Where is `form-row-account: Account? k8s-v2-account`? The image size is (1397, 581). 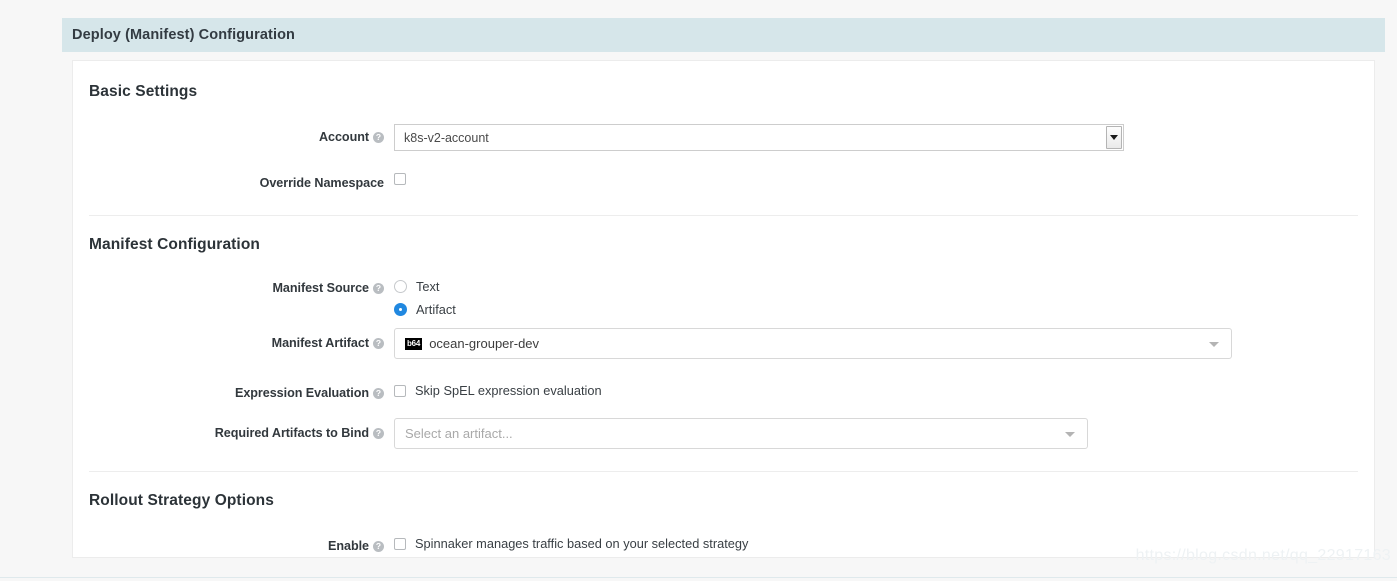
form-row-account: Account? k8s-v2-account is located at coordinates (723, 137).